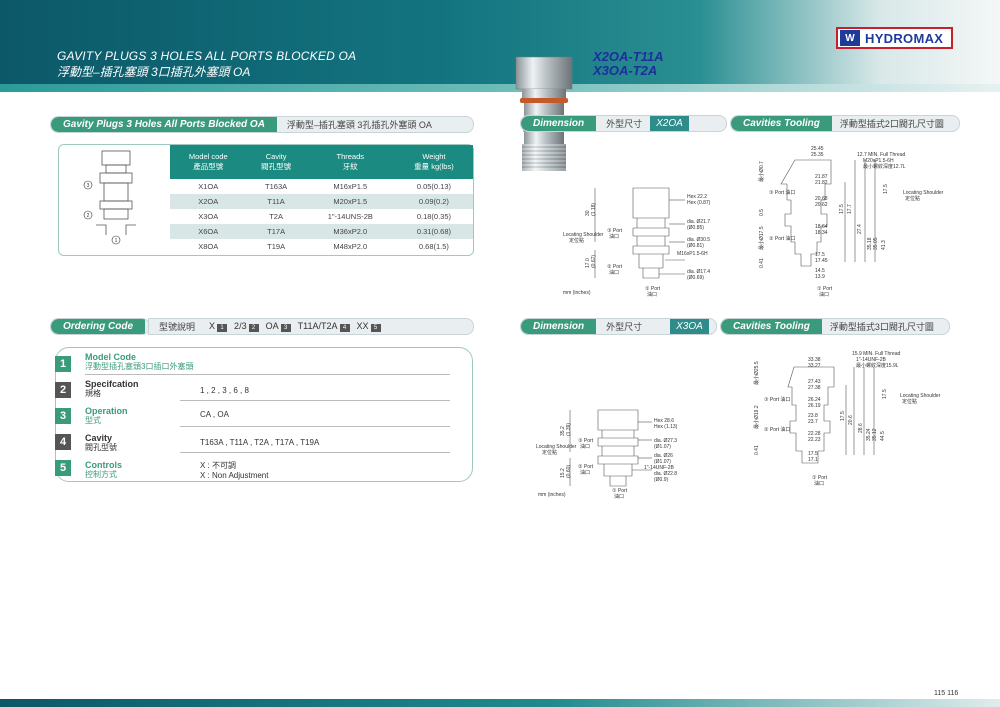 This screenshot has height=707, width=1000. I want to click on x3oa-shoulder-zh: 定位點, so click(549, 452).